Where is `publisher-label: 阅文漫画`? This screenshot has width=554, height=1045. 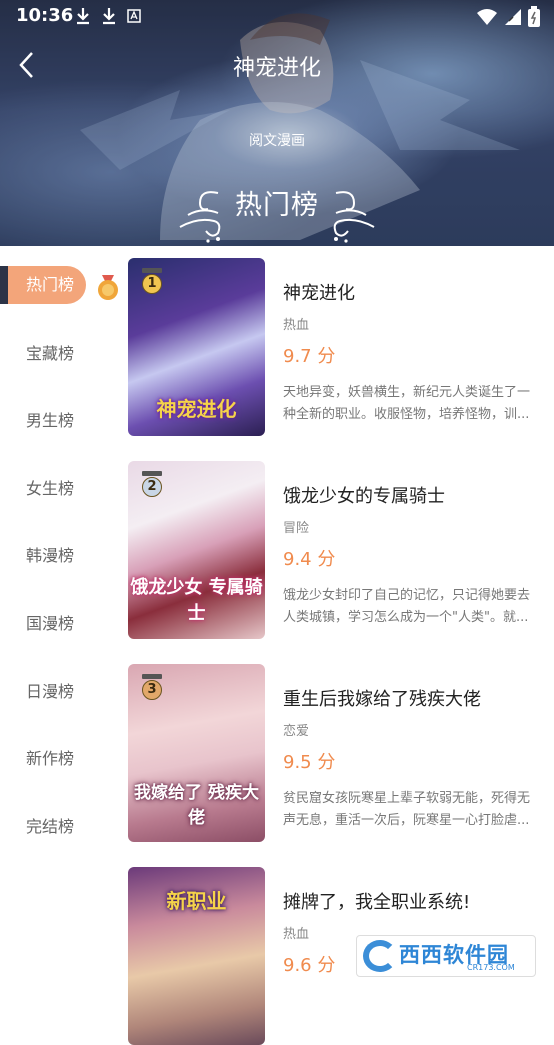
publisher-label: 阅文漫画 is located at coordinates (277, 141).